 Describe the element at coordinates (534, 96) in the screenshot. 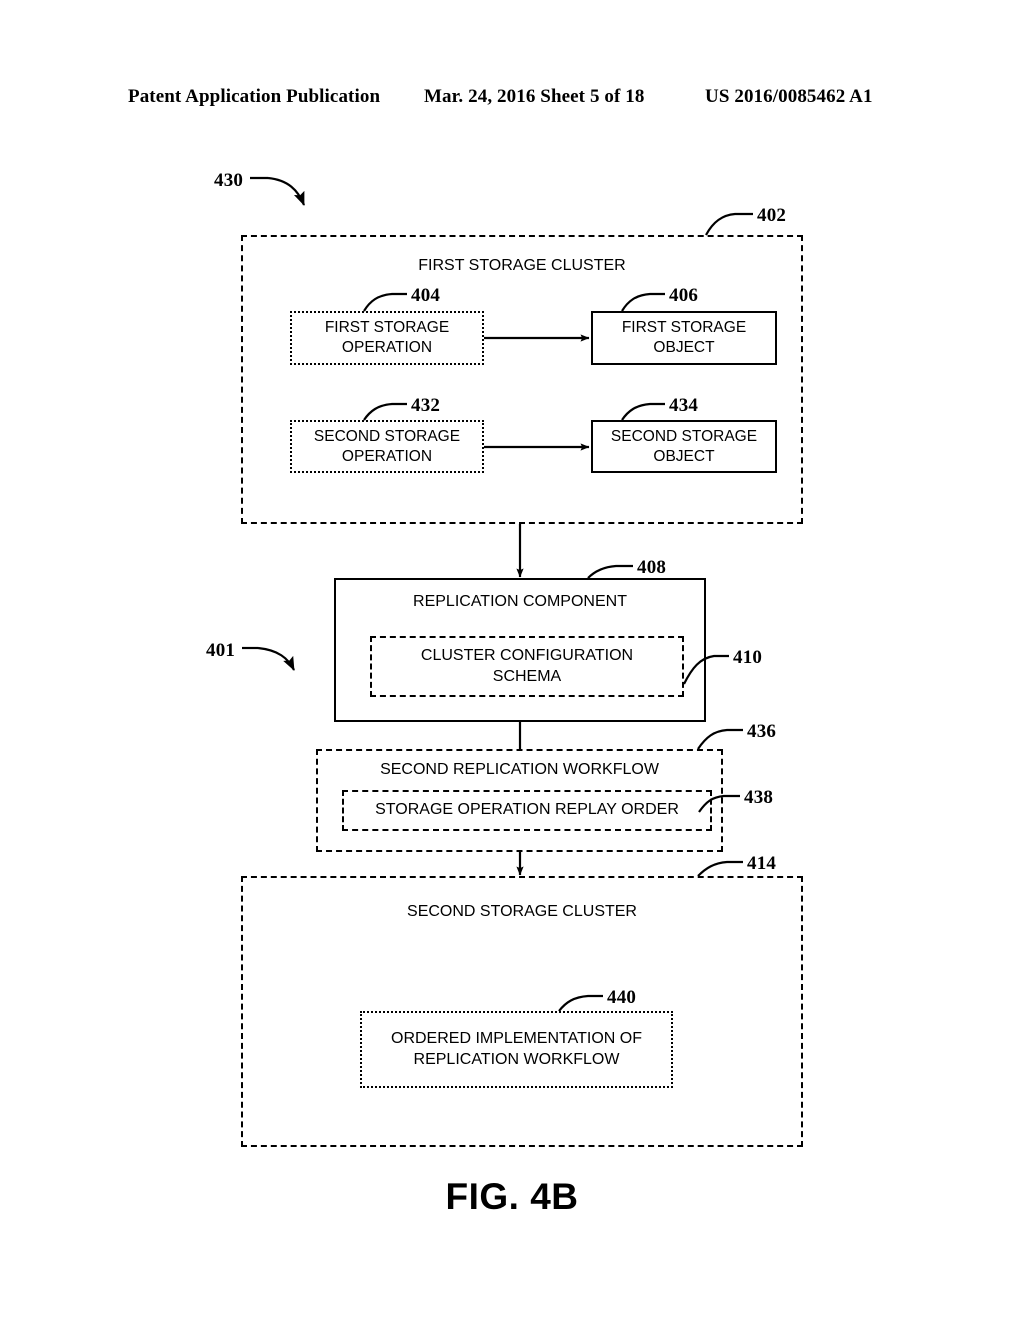

I see `header-date-sheet: Mar. 24, 2016 Sheet 5 of 18` at that location.